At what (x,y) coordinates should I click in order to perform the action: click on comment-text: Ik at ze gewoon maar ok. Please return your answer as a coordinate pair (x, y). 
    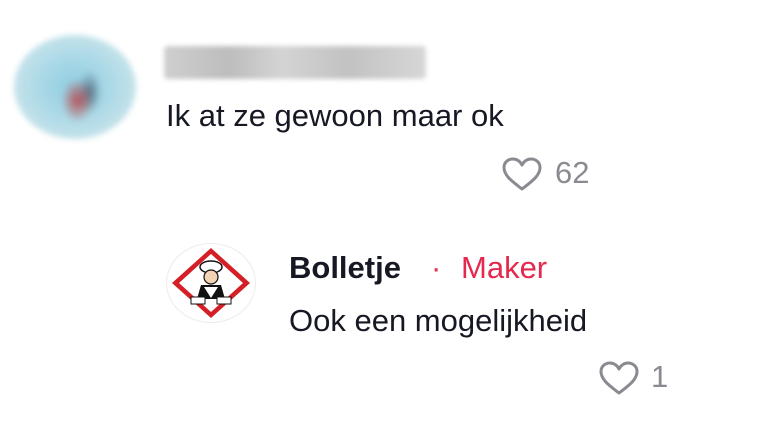
    Looking at the image, I should click on (335, 115).